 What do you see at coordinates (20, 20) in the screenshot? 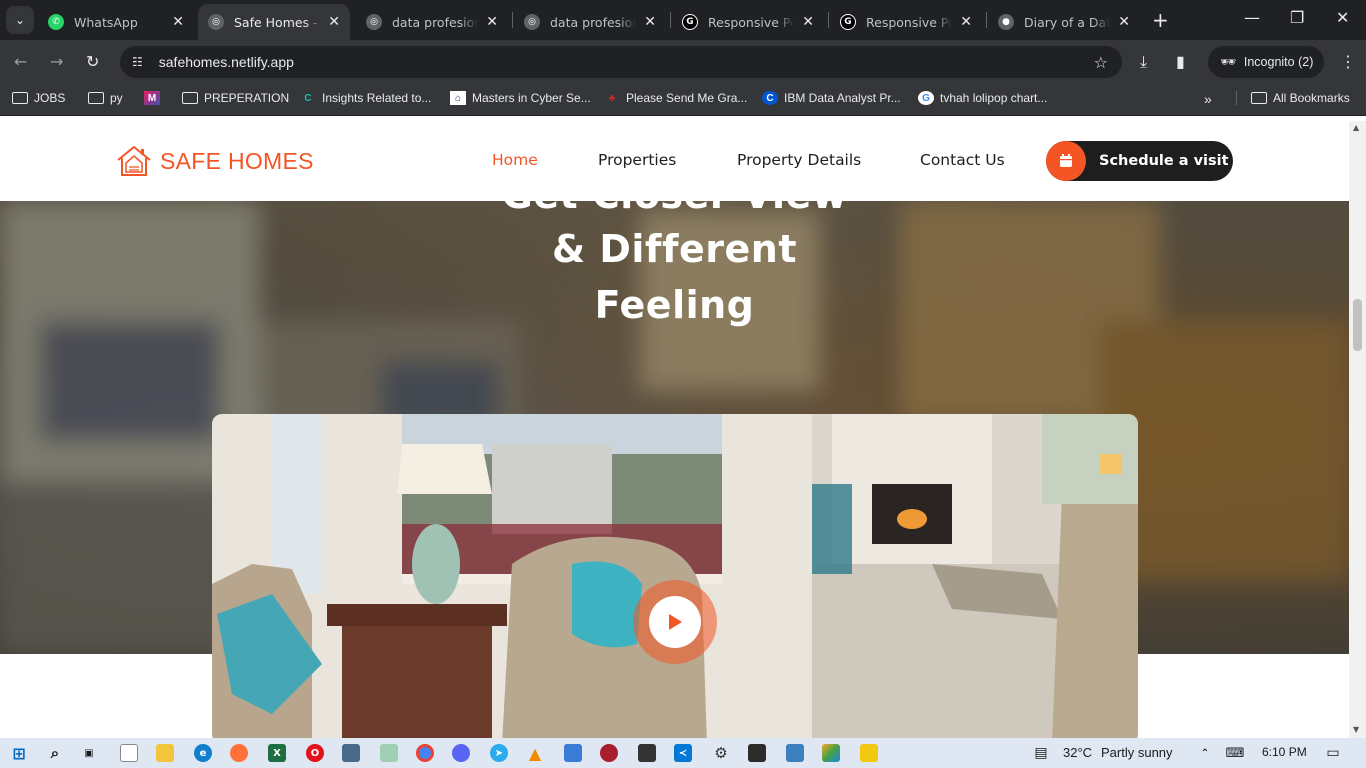
I see `tab-search-button: ⌄` at bounding box center [20, 20].